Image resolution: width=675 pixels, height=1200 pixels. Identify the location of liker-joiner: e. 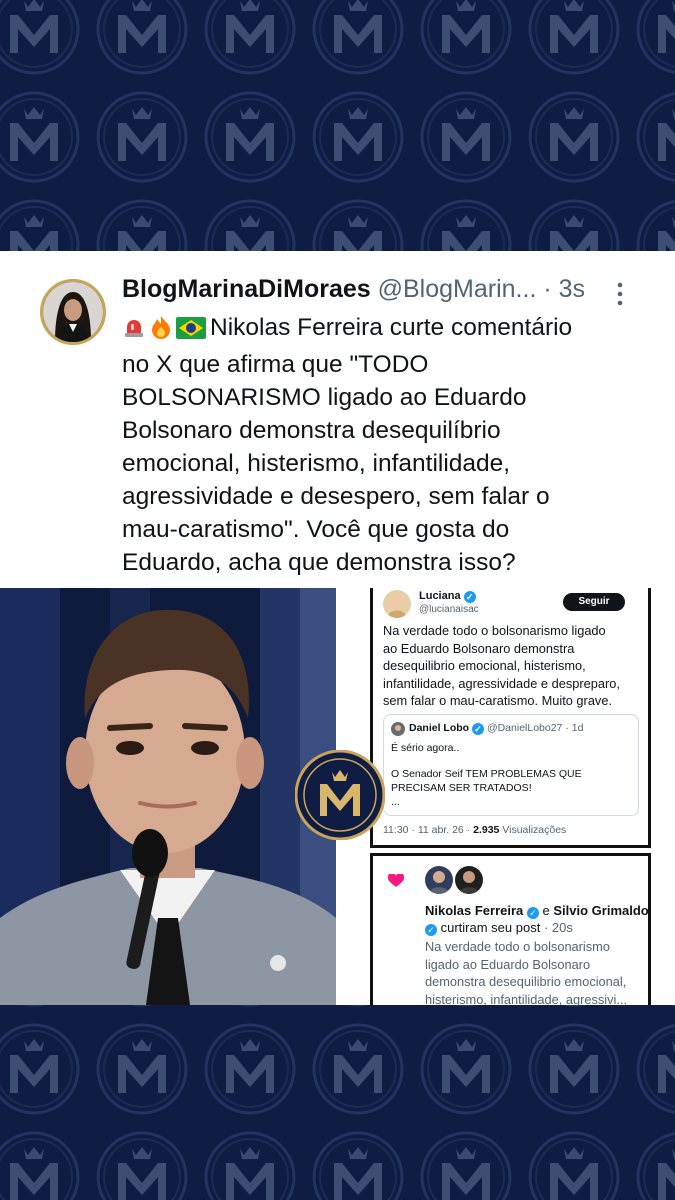
(546, 910).